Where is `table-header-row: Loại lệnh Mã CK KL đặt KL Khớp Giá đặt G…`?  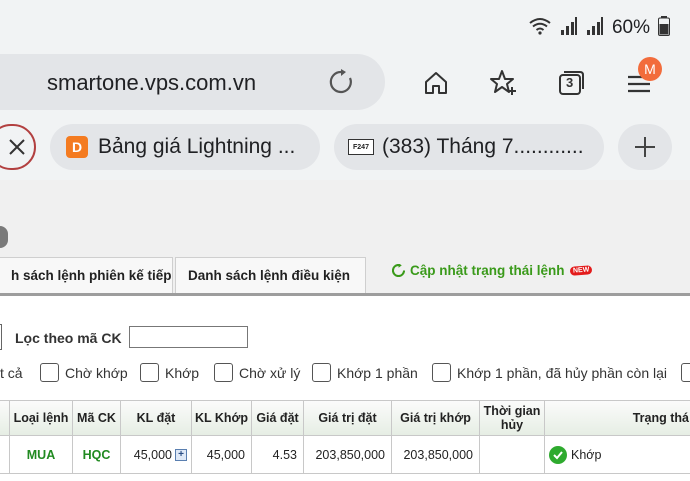 table-header-row: Loại lệnh Mã CK KL đặt KL Khớp Giá đặt G… is located at coordinates (345, 418).